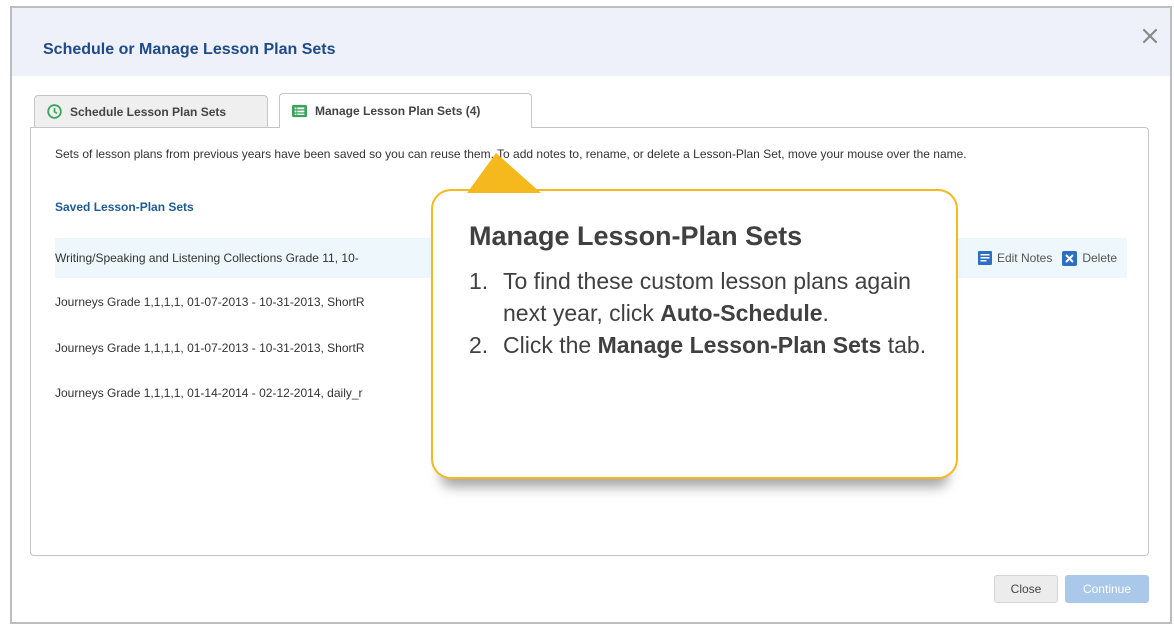 The height and width of the screenshot is (631, 1174). What do you see at coordinates (1099, 258) in the screenshot?
I see `delete-label: Delete` at bounding box center [1099, 258].